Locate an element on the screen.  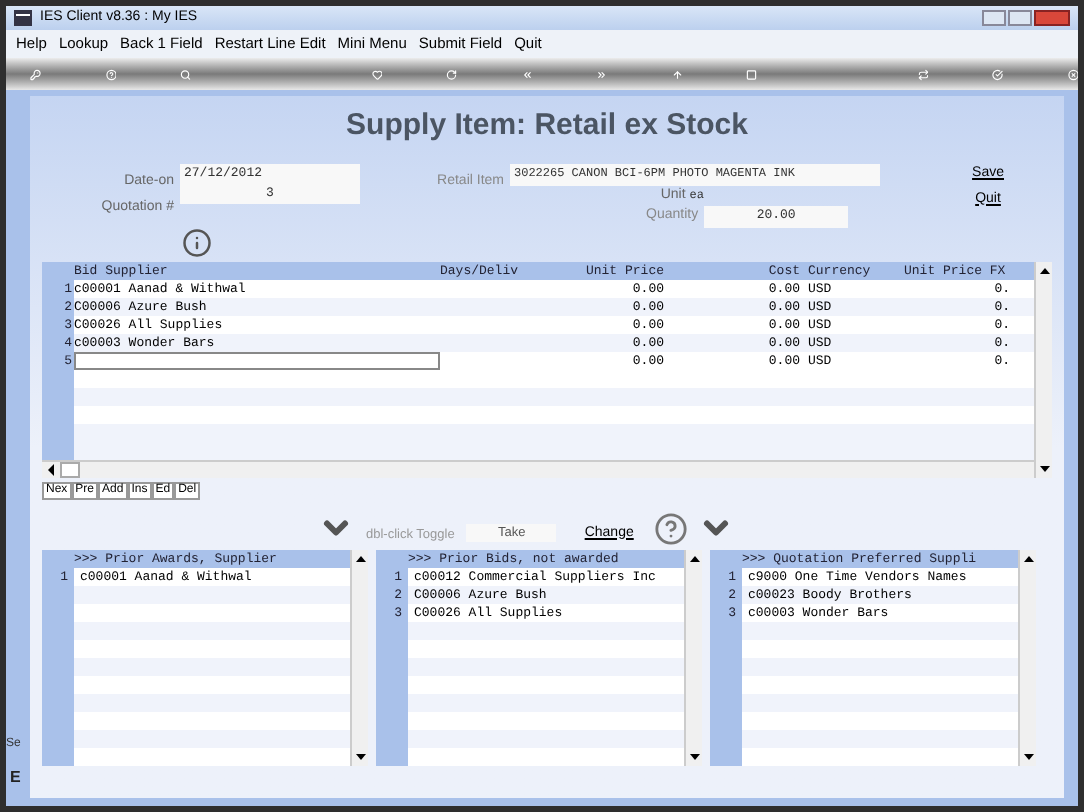
page-title: Supply Item: Retail ex Stock is located at coordinates (547, 125).